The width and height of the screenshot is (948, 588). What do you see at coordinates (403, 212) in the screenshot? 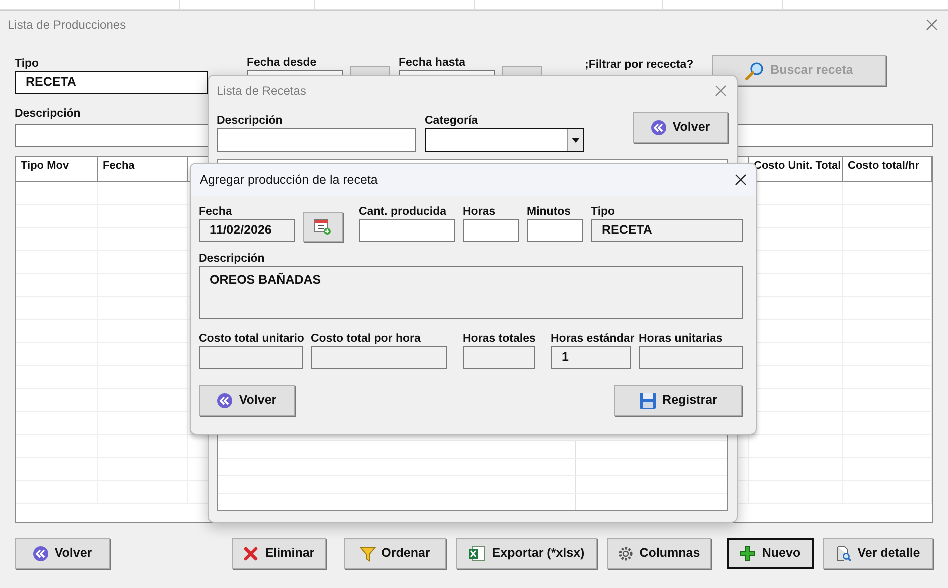
I see `field-label: Cant. producida` at bounding box center [403, 212].